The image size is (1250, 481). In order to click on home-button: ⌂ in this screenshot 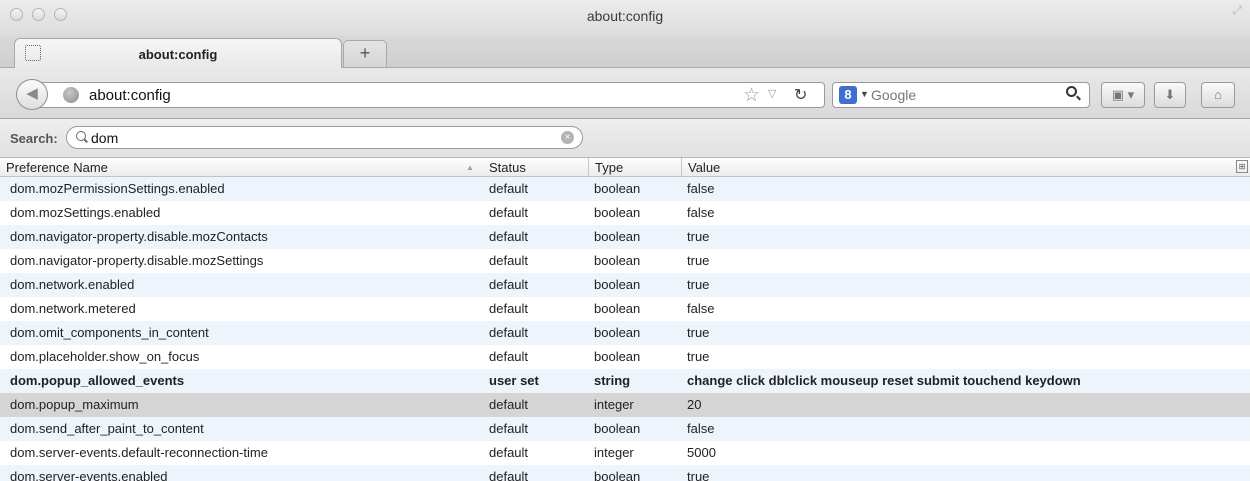, I will do `click(1218, 95)`.